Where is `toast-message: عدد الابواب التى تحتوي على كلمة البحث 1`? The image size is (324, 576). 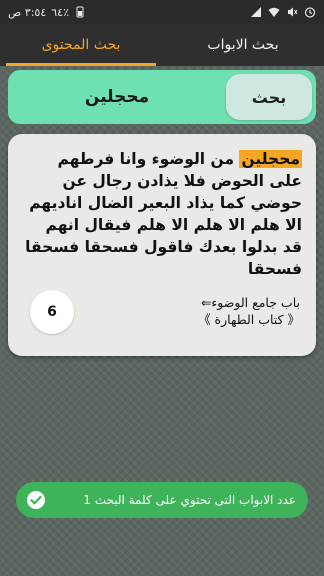 toast-message: عدد الابواب التى تحتوي على كلمة البحث 1 is located at coordinates (189, 500).